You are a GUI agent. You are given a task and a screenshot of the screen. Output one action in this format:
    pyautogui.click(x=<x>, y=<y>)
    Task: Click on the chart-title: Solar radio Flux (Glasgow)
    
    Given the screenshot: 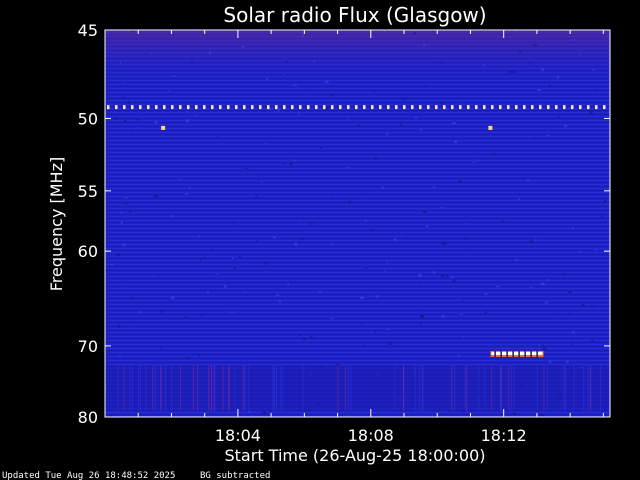 What is the action you would take?
    pyautogui.click(x=354, y=15)
    